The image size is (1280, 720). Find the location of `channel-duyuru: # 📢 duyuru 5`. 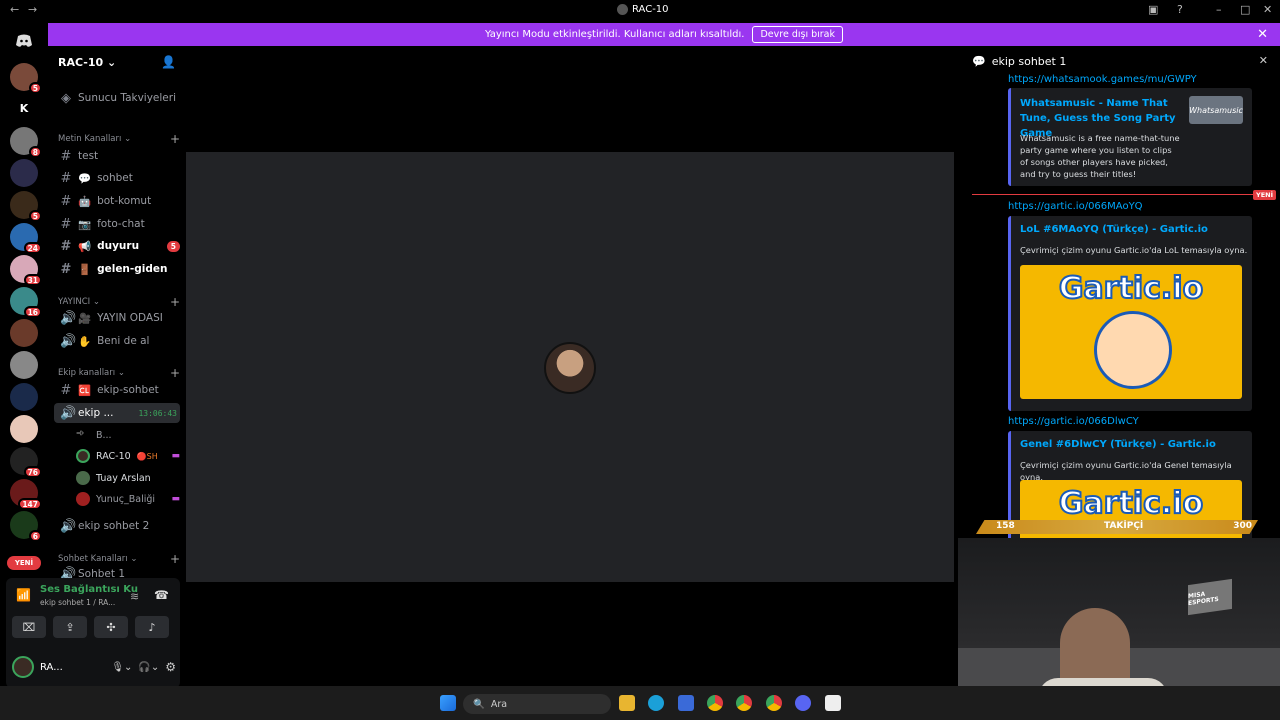

channel-duyuru: # 📢 duyuru 5 is located at coordinates (117, 246).